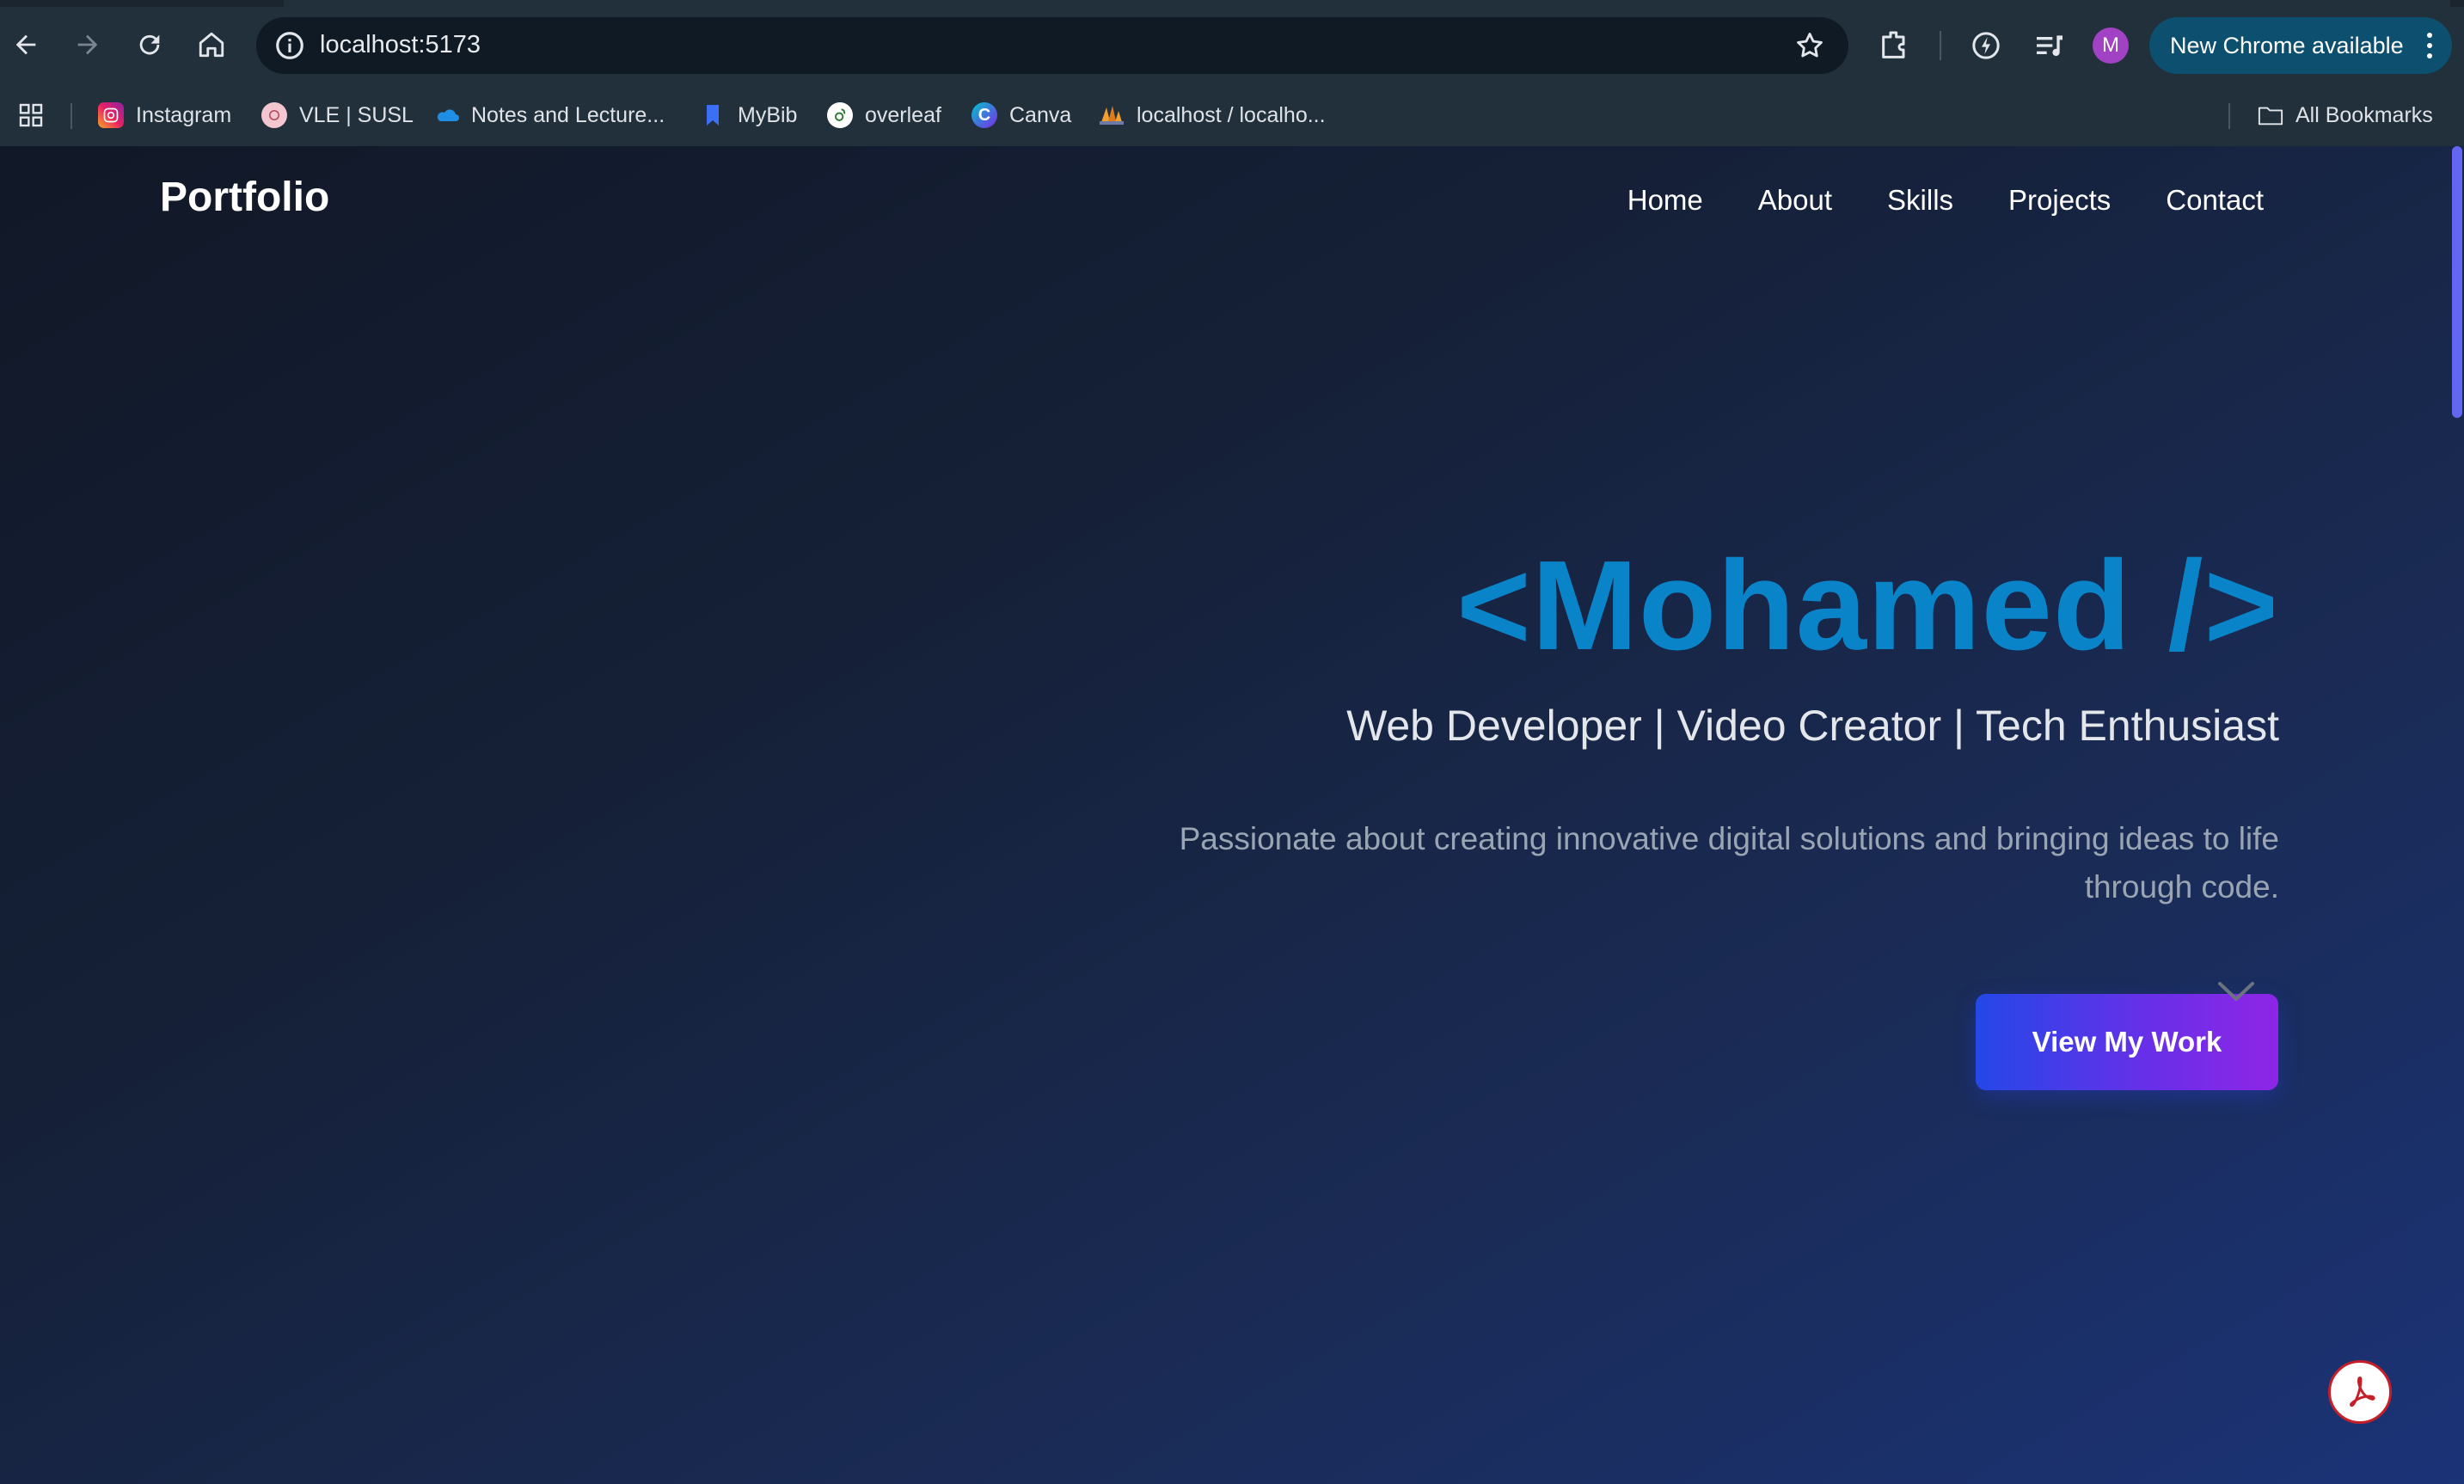  What do you see at coordinates (1920, 200) in the screenshot?
I see `nav-skills: Skills` at bounding box center [1920, 200].